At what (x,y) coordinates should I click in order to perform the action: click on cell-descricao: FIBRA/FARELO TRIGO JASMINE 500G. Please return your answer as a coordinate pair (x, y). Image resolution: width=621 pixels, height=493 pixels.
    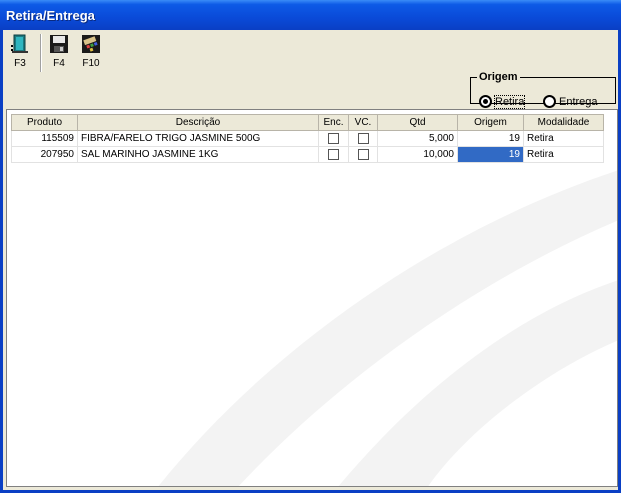
    Looking at the image, I should click on (198, 138).